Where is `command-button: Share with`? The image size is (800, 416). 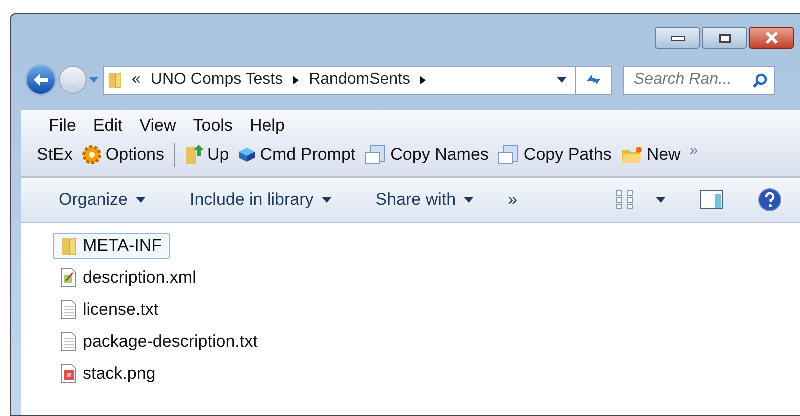
command-button: Share with is located at coordinates (425, 200).